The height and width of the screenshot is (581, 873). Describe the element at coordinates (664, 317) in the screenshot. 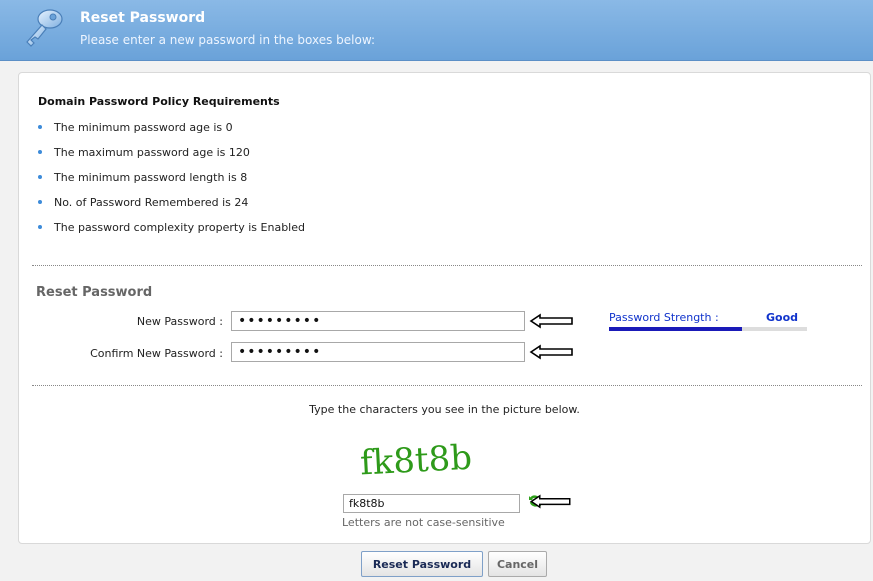

I see `password-strength-label: Password Strength :` at that location.